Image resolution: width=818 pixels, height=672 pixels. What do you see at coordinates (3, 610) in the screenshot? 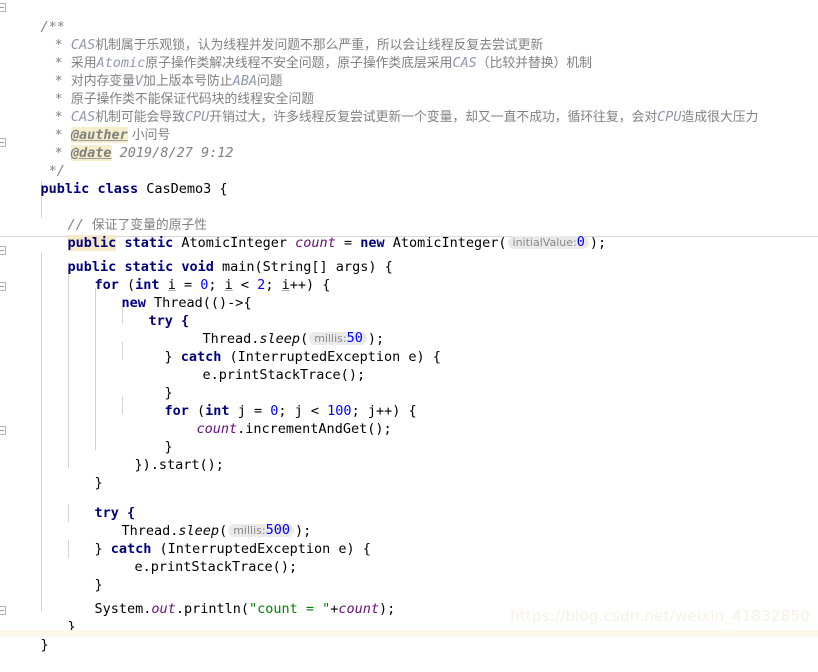
I see `fold-marker-main-close` at bounding box center [3, 610].